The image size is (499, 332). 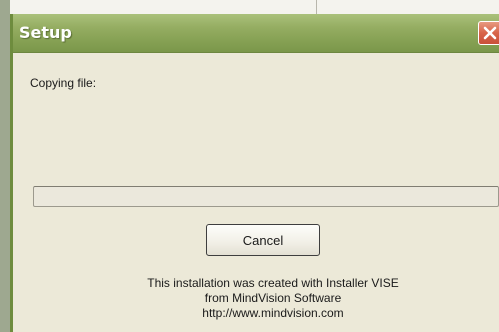 I want to click on progress-bar, so click(x=266, y=196).